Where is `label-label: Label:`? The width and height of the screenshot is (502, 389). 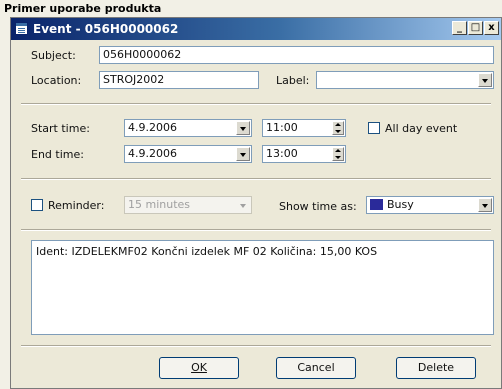 label-label: Label: is located at coordinates (293, 80).